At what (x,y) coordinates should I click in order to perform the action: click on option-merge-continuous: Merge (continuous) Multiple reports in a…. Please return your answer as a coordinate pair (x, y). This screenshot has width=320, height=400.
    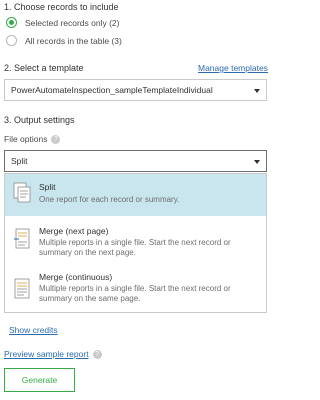
    Looking at the image, I should click on (135, 289).